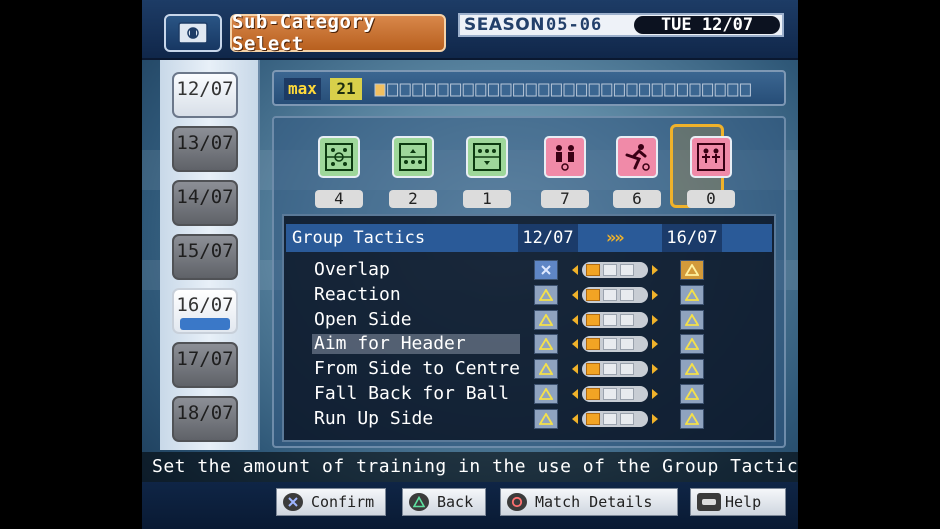 This screenshot has width=940, height=529. I want to click on menu-button, so click(193, 33).